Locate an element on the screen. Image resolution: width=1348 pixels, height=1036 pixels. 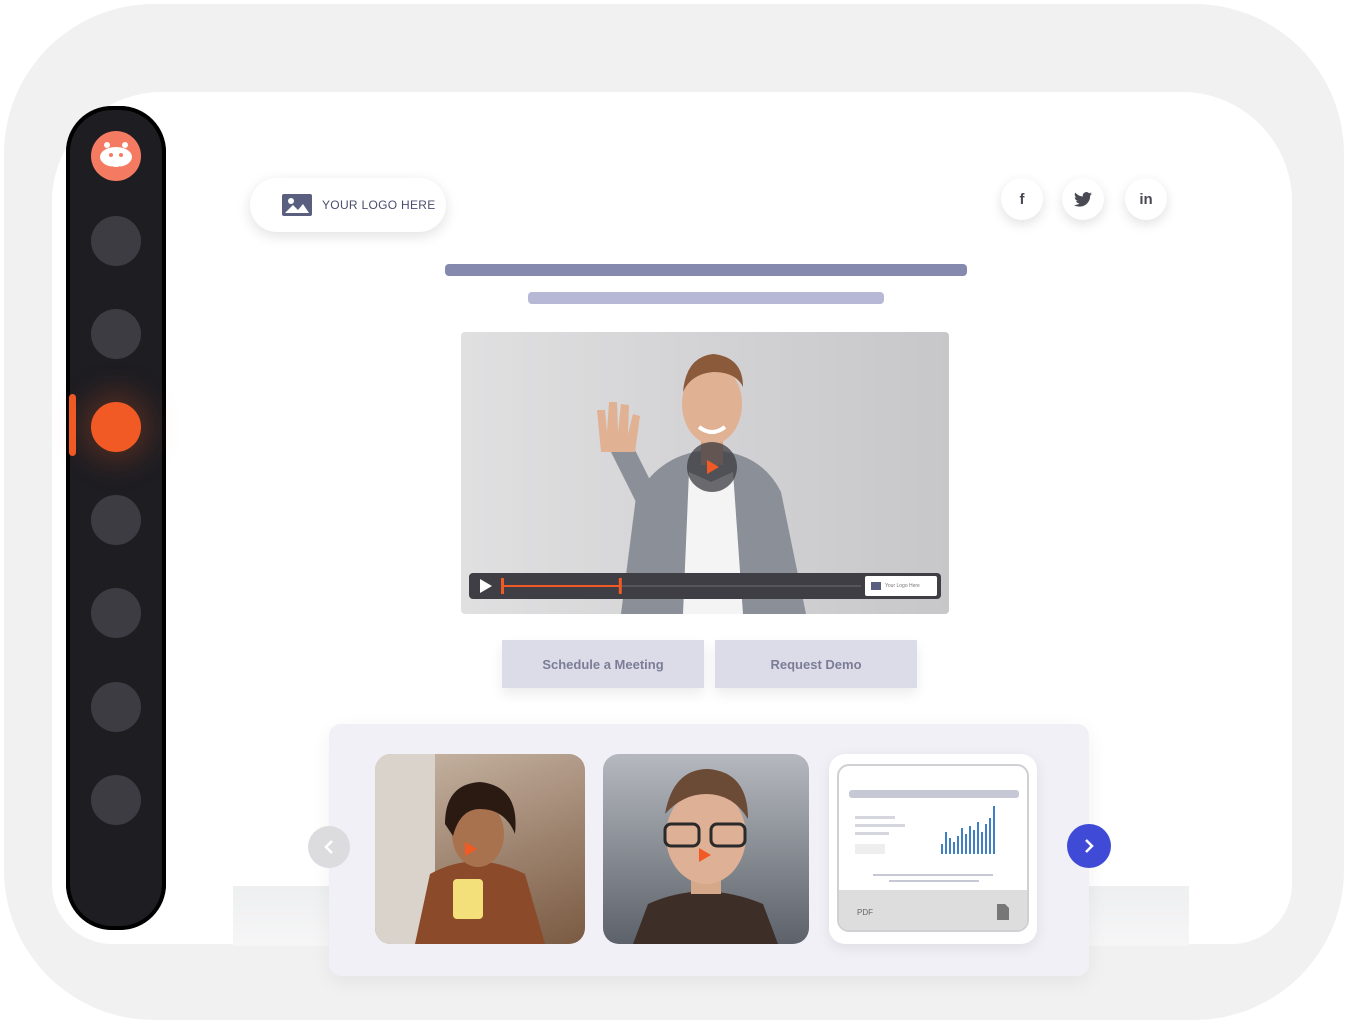
chevron-left-icon is located at coordinates (328, 847).